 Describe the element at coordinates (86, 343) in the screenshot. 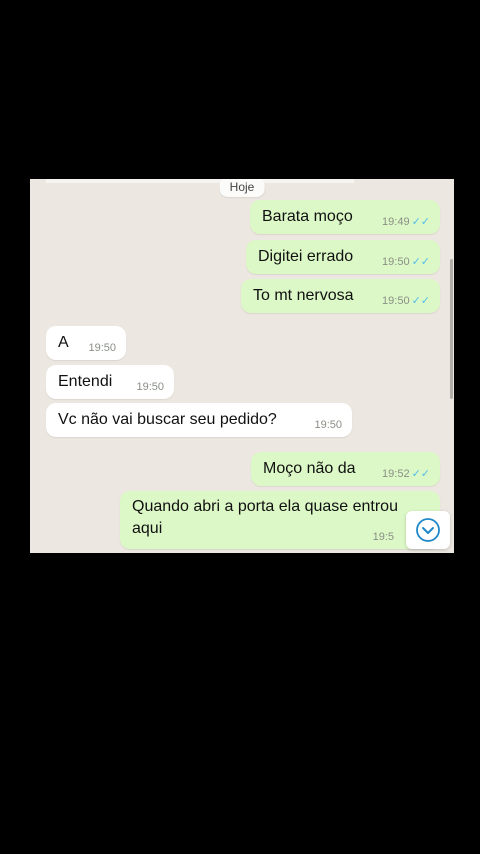

I see `message-bubble: A 19:50` at that location.